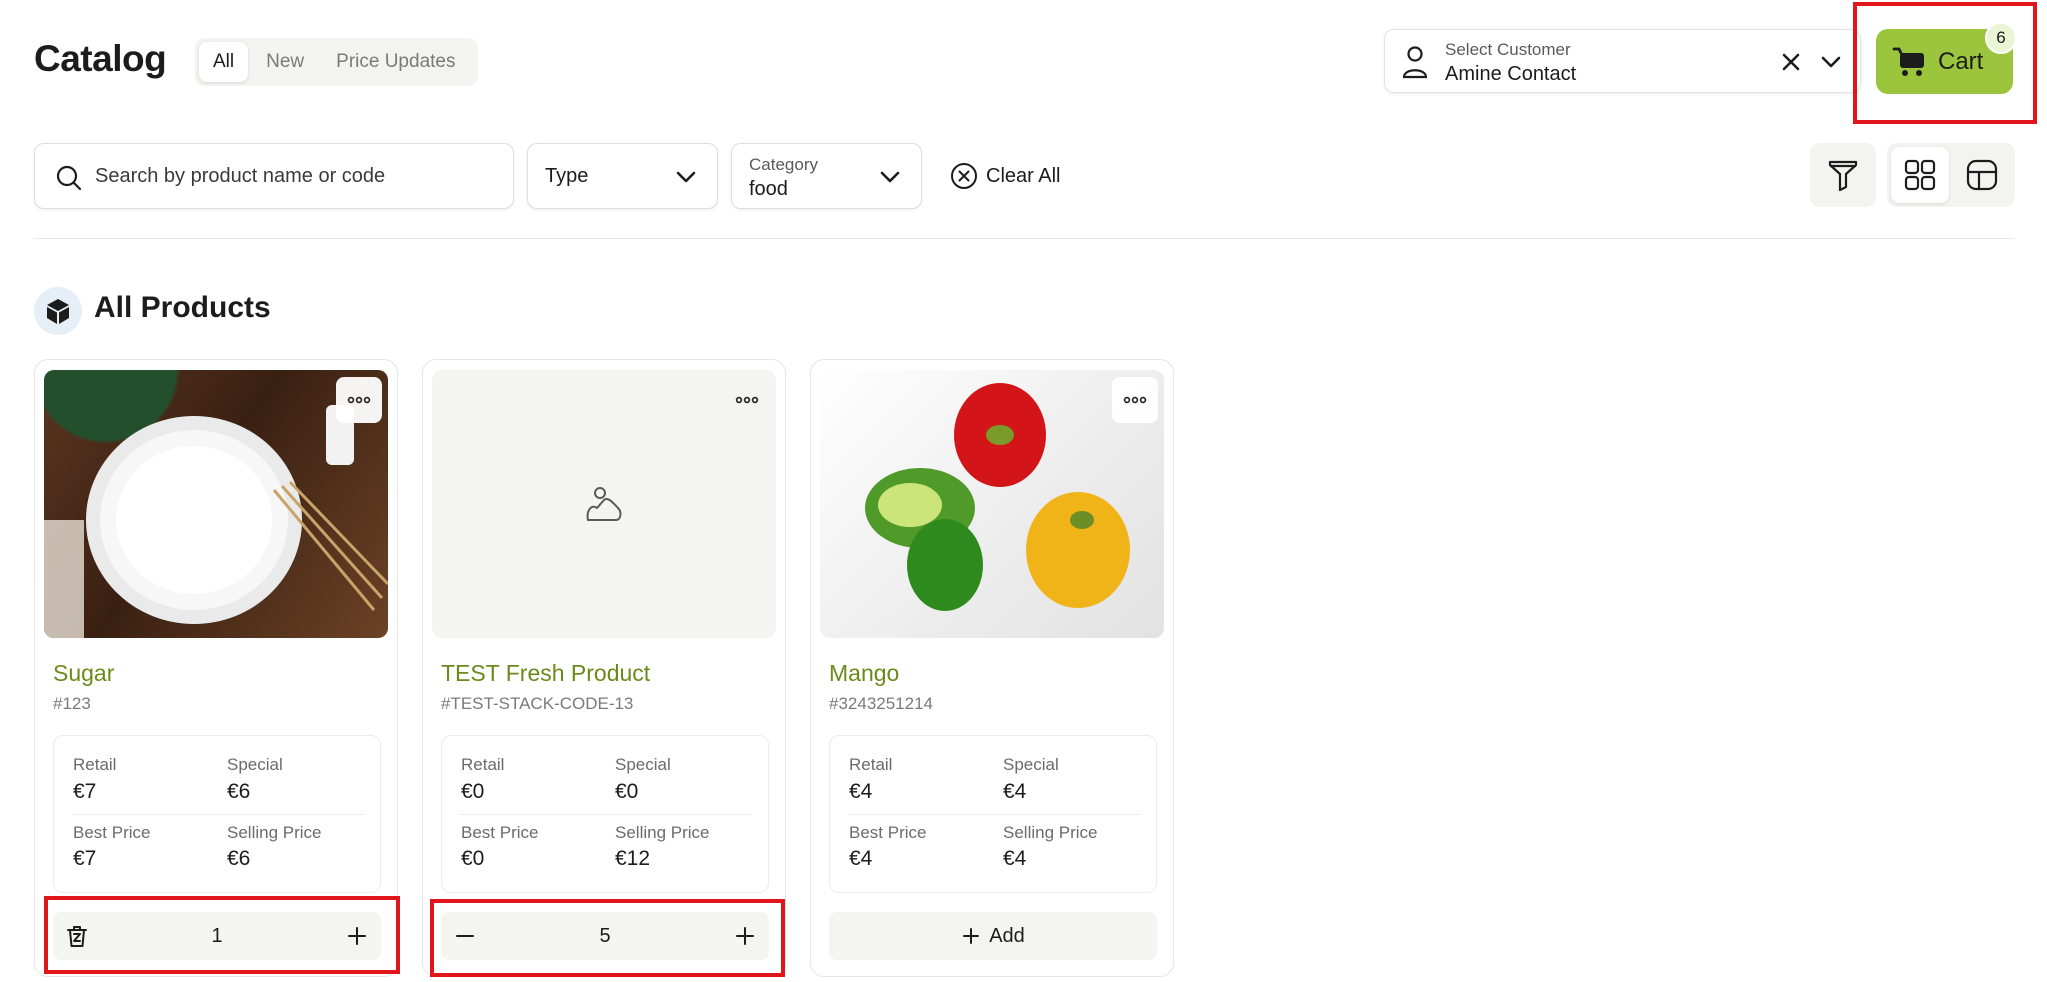  I want to click on filter-icon, so click(1843, 176).